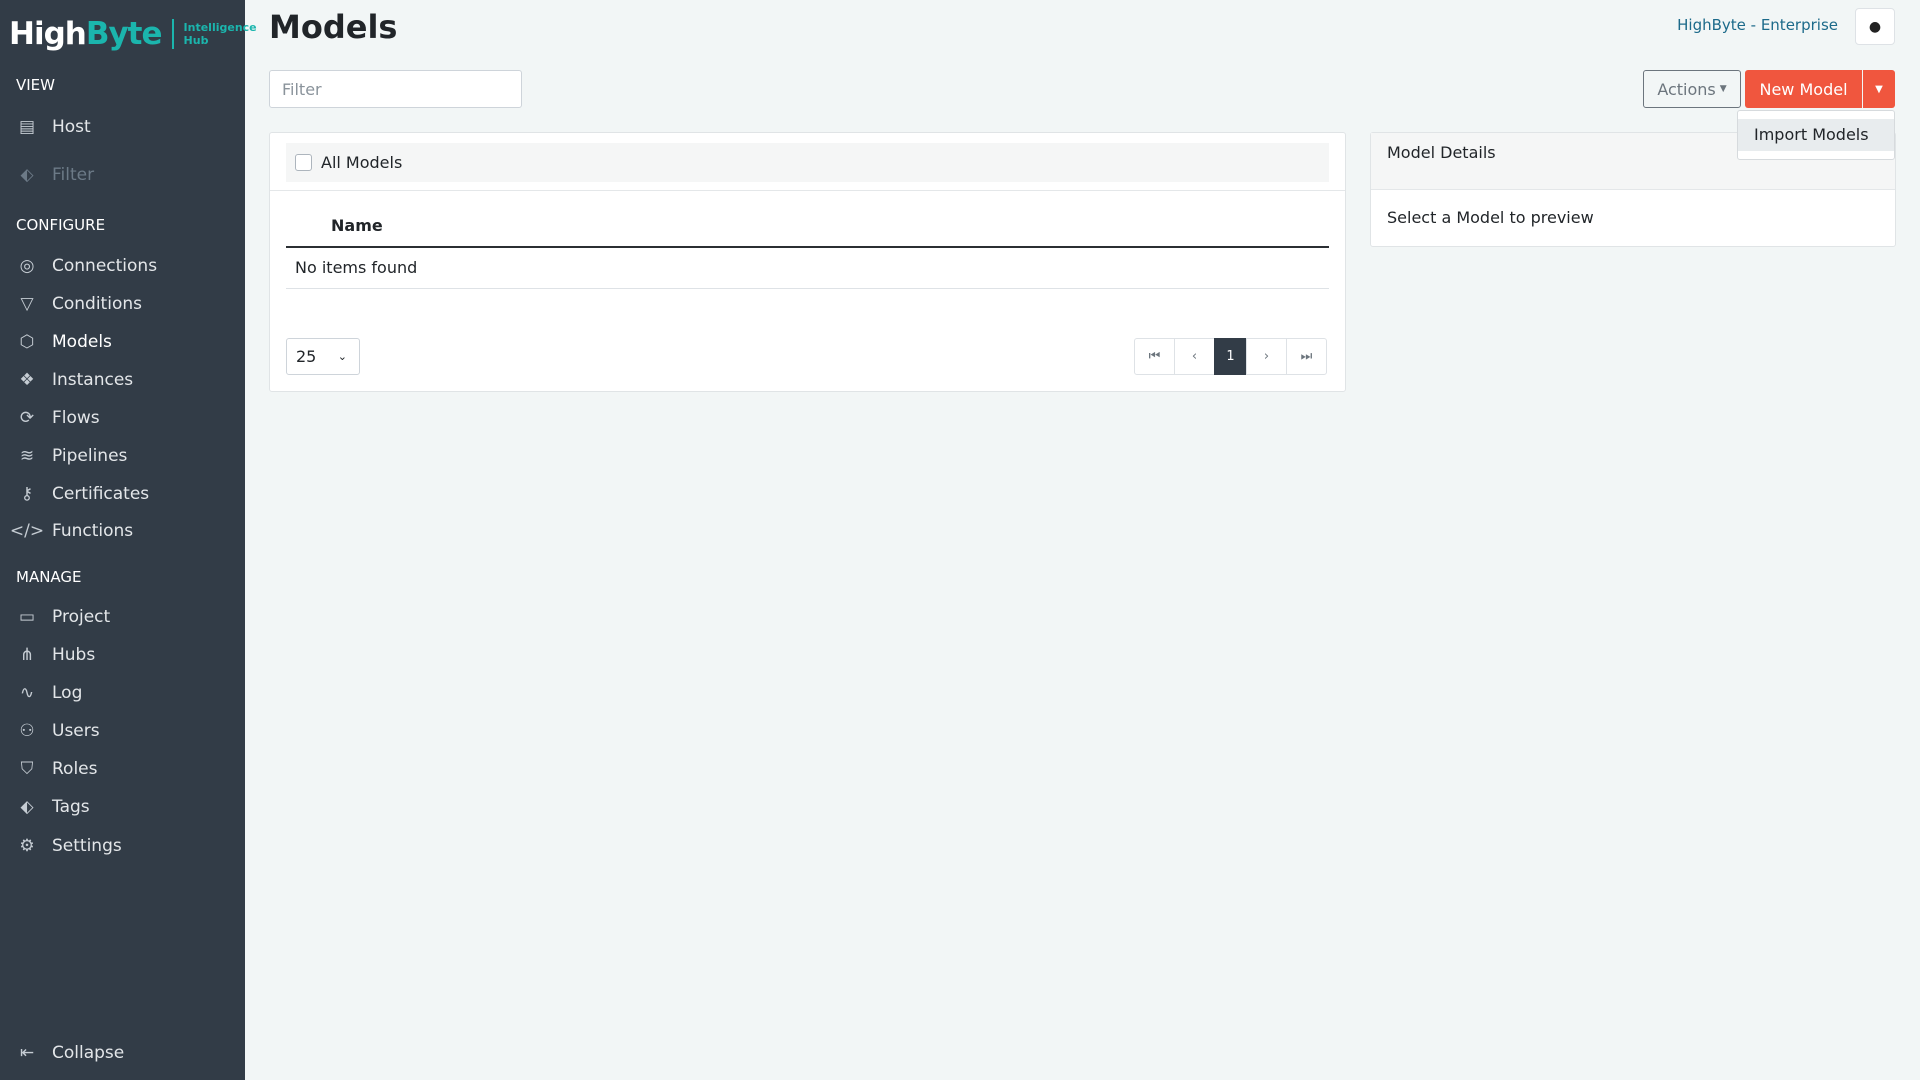 Image resolution: width=1920 pixels, height=1080 pixels. I want to click on actions-button: Actions ▼, so click(1692, 89).